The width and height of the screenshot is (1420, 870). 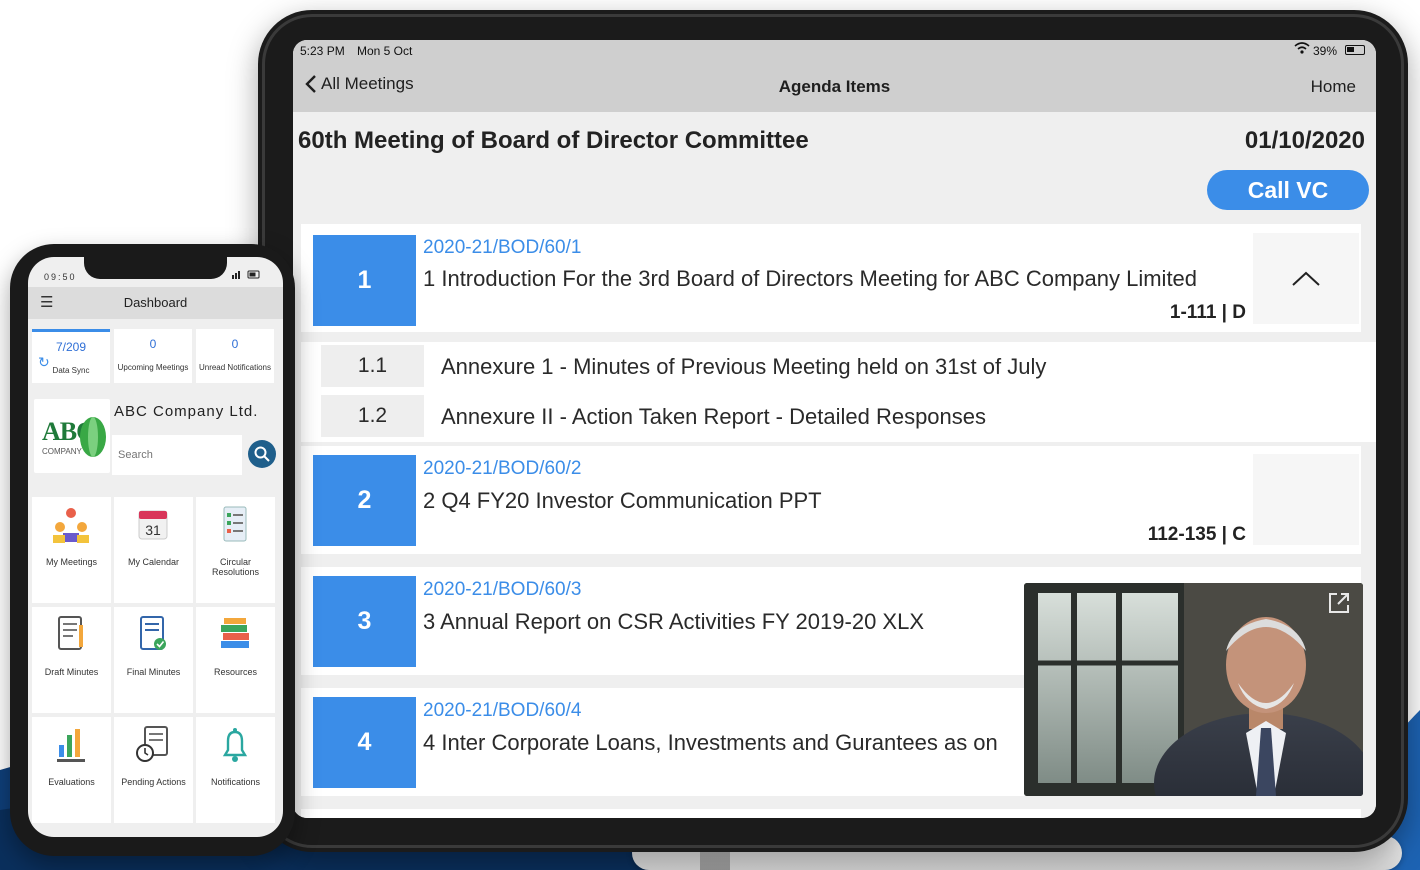 What do you see at coordinates (235, 550) in the screenshot?
I see `tile-circular-resolutions: Circular Resolutions` at bounding box center [235, 550].